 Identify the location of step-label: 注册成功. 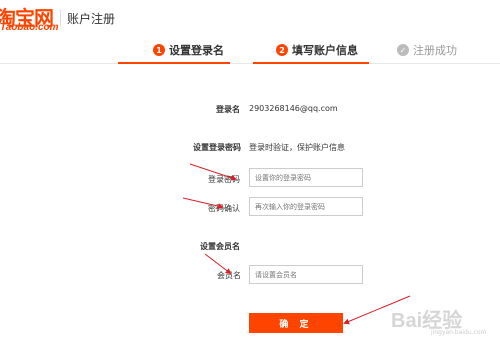
(435, 50).